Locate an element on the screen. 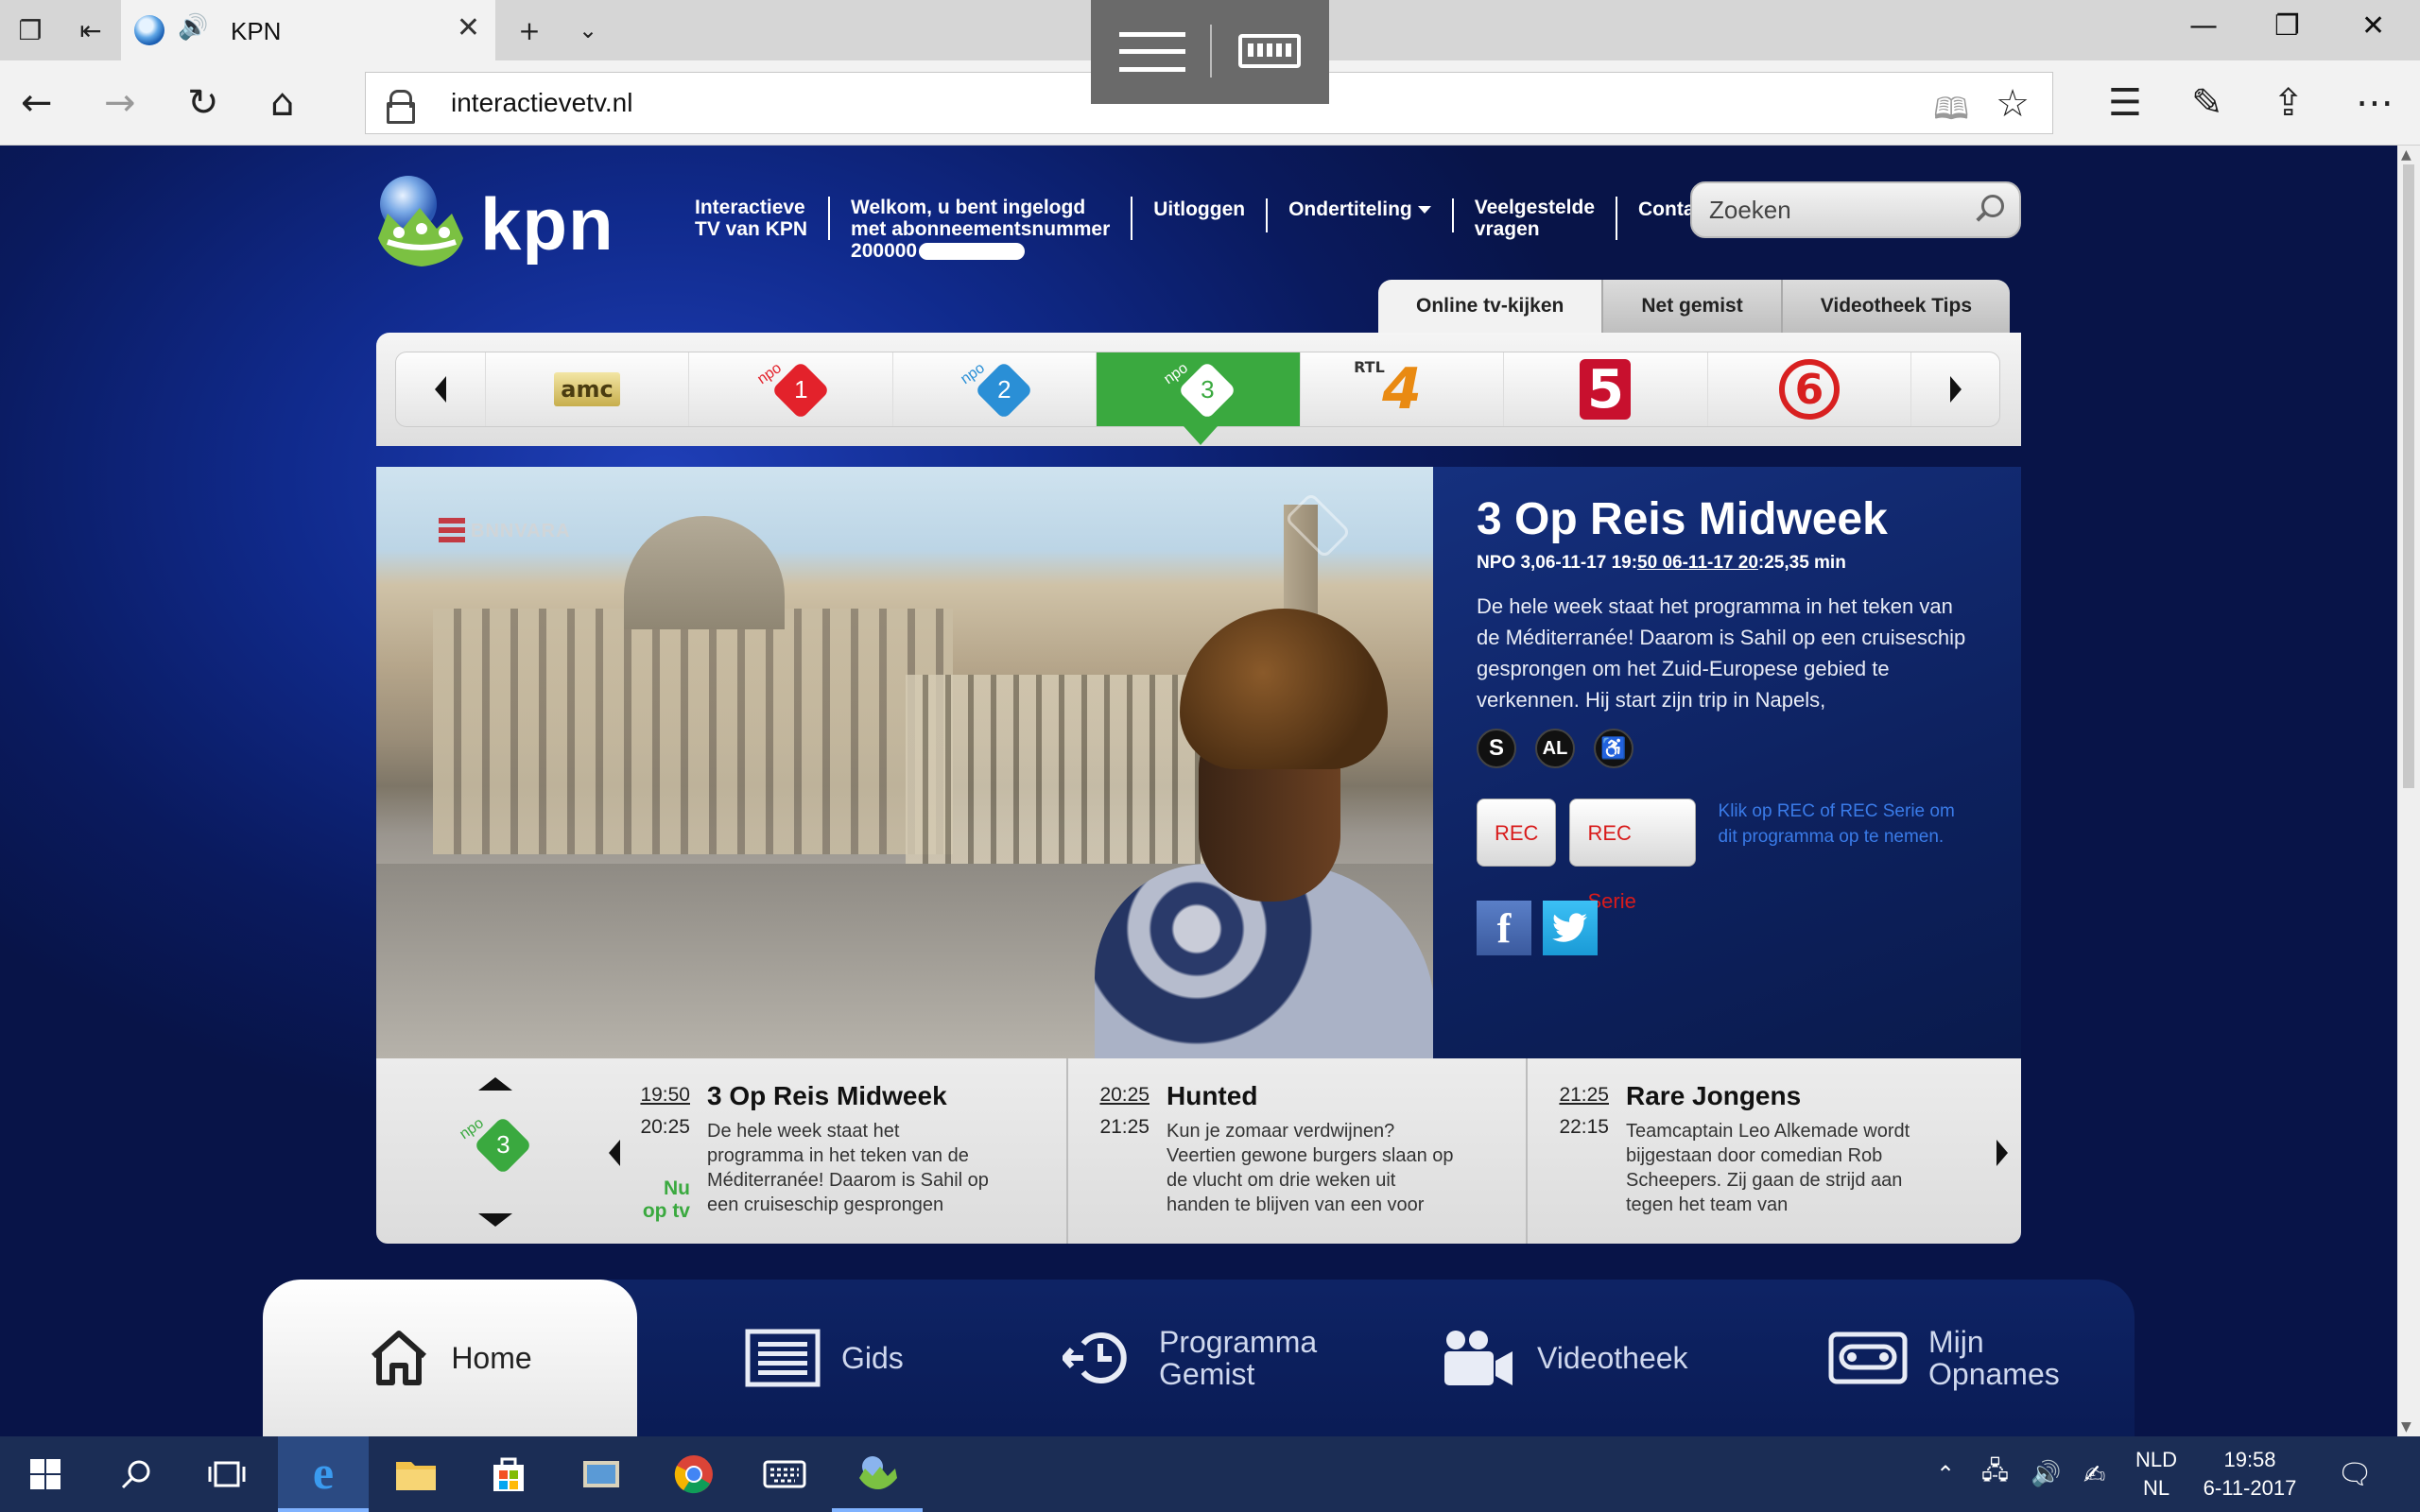 The image size is (2420, 1512). speaker-icon: 🔊 is located at coordinates (193, 27).